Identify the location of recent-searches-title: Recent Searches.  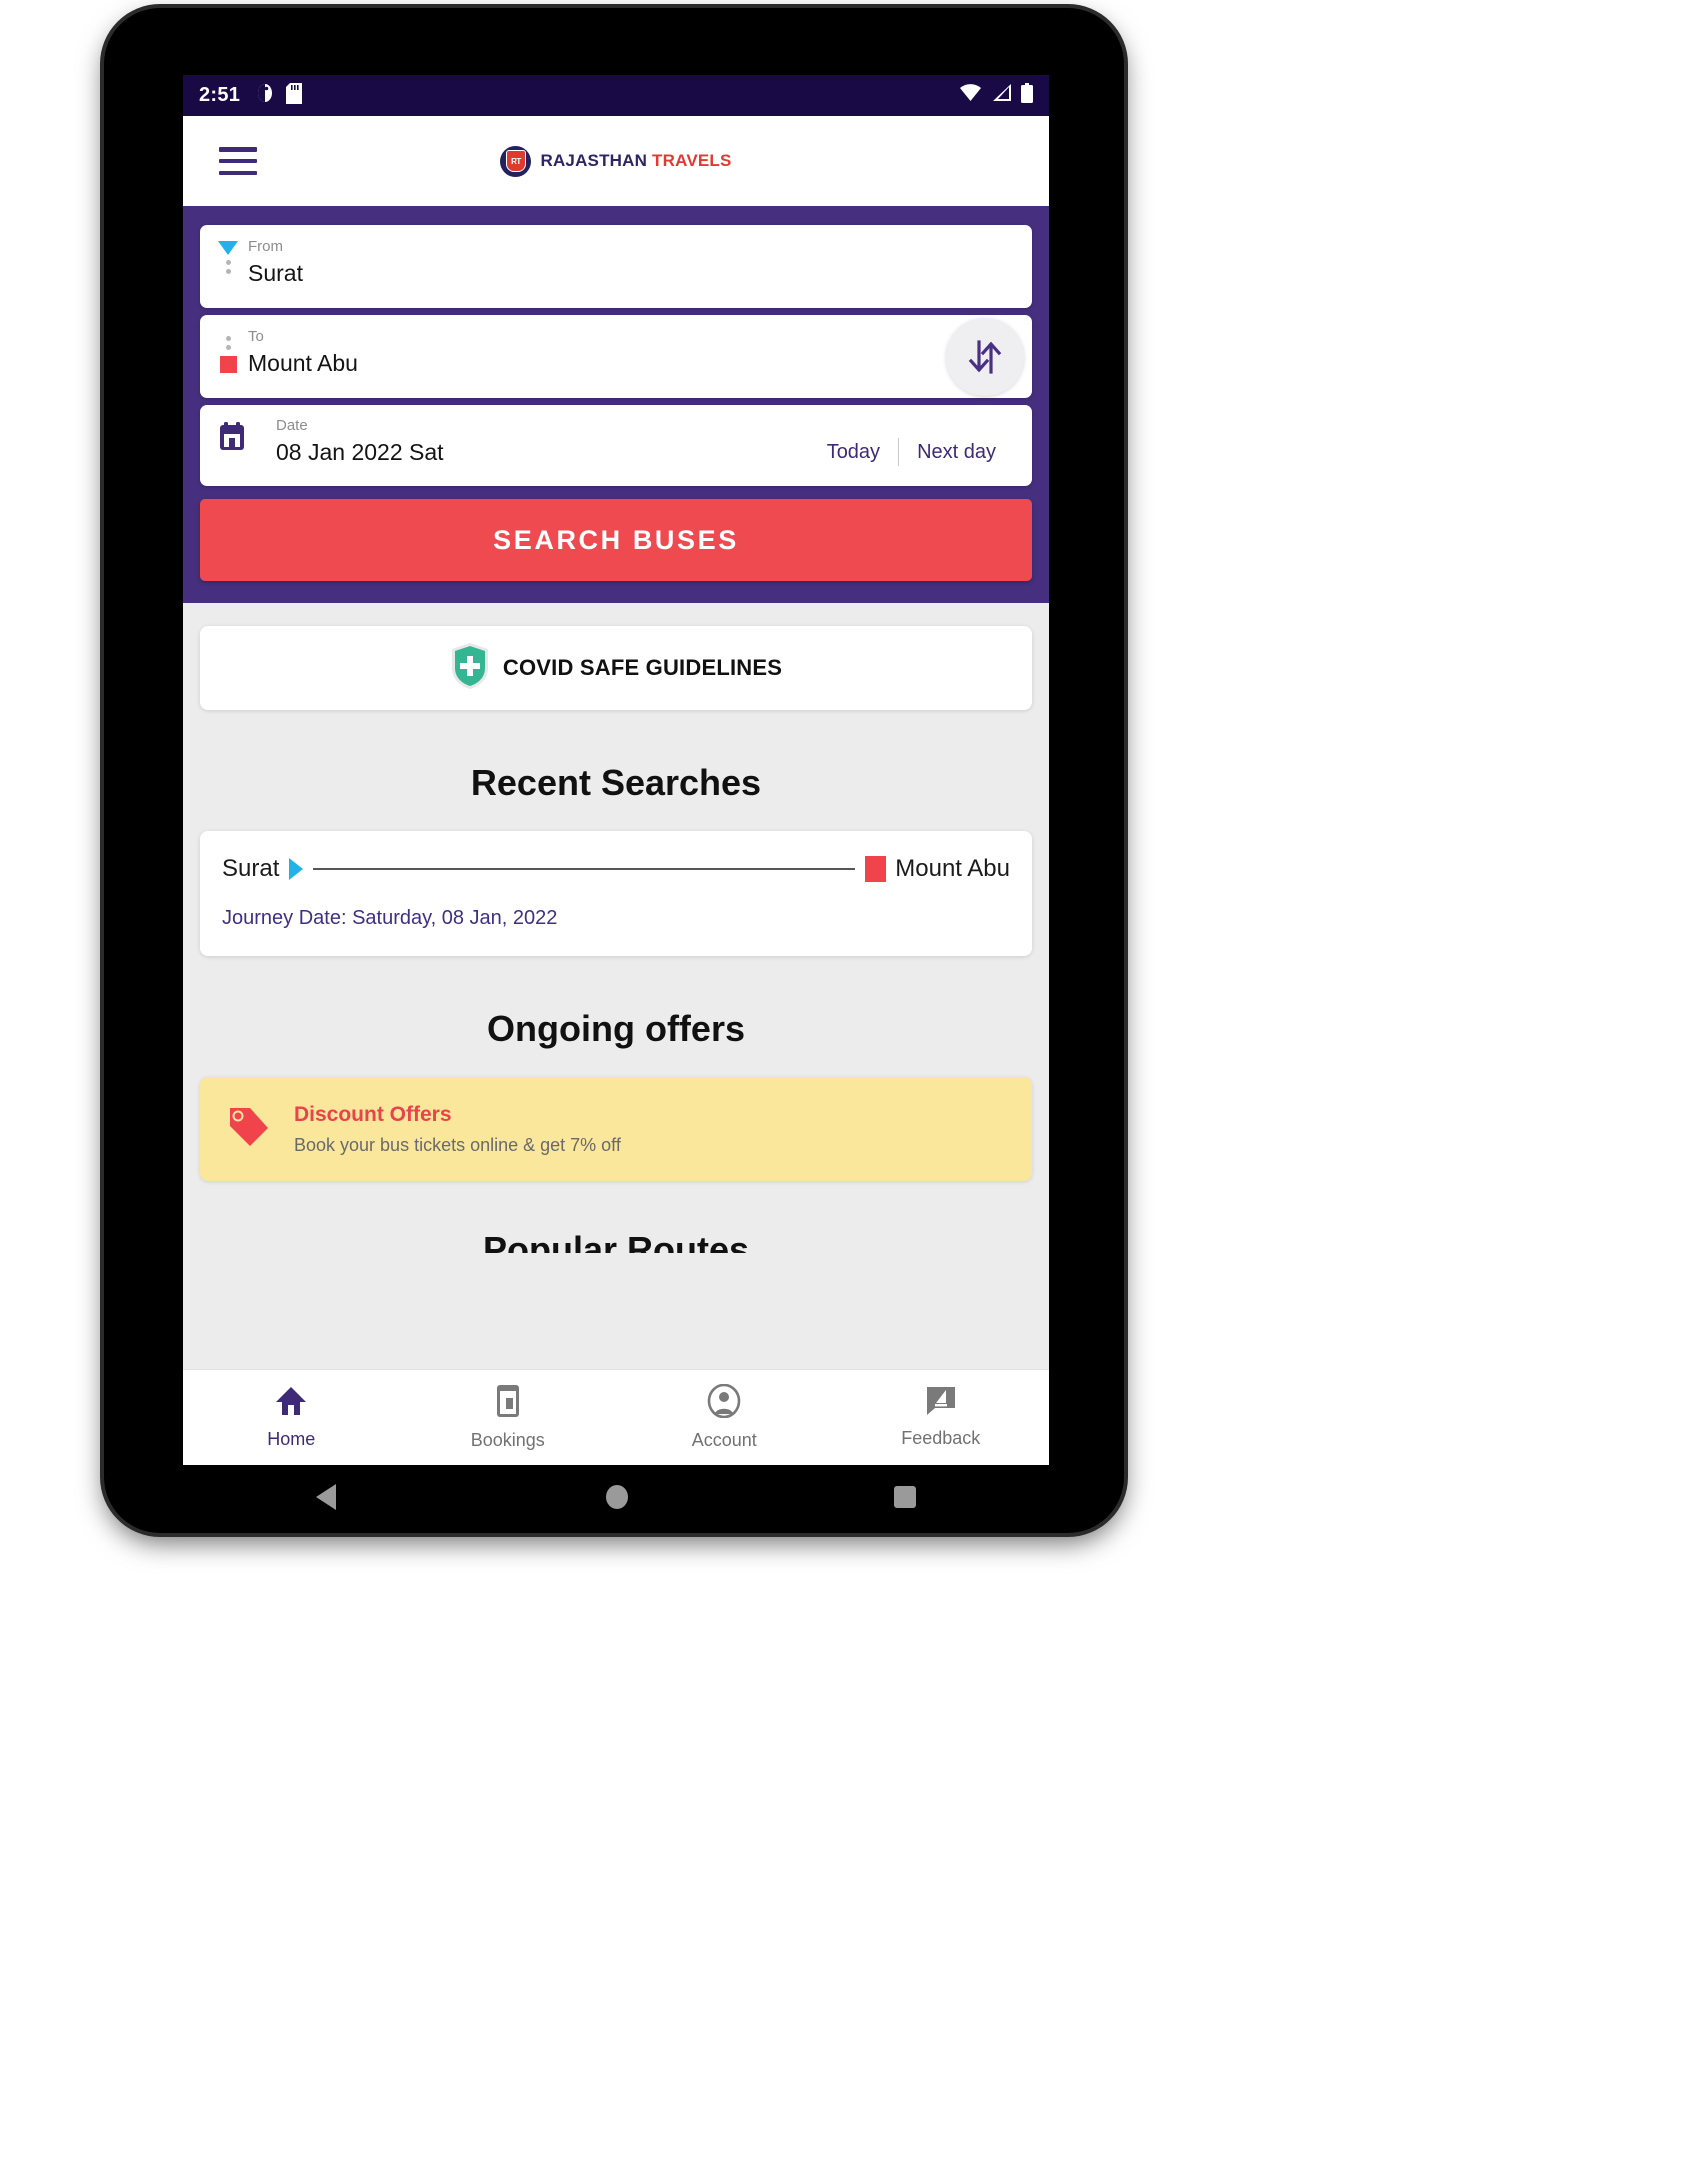
(616, 782).